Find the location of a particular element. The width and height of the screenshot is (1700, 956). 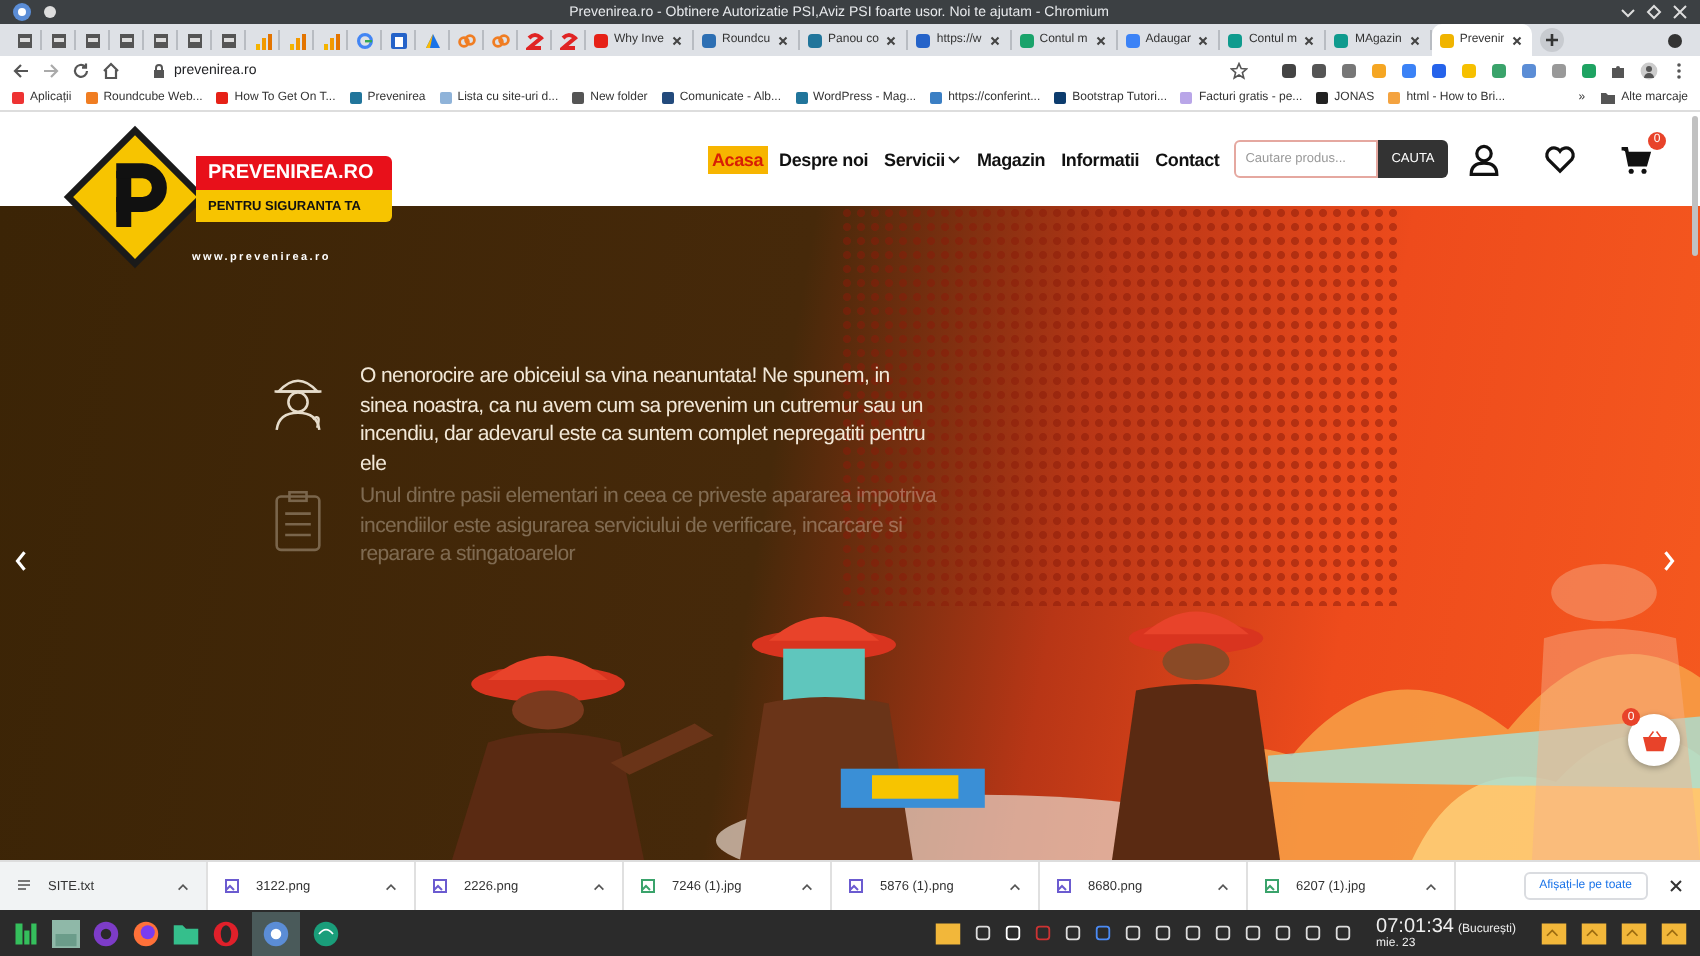

lock-icon is located at coordinates (159, 71).